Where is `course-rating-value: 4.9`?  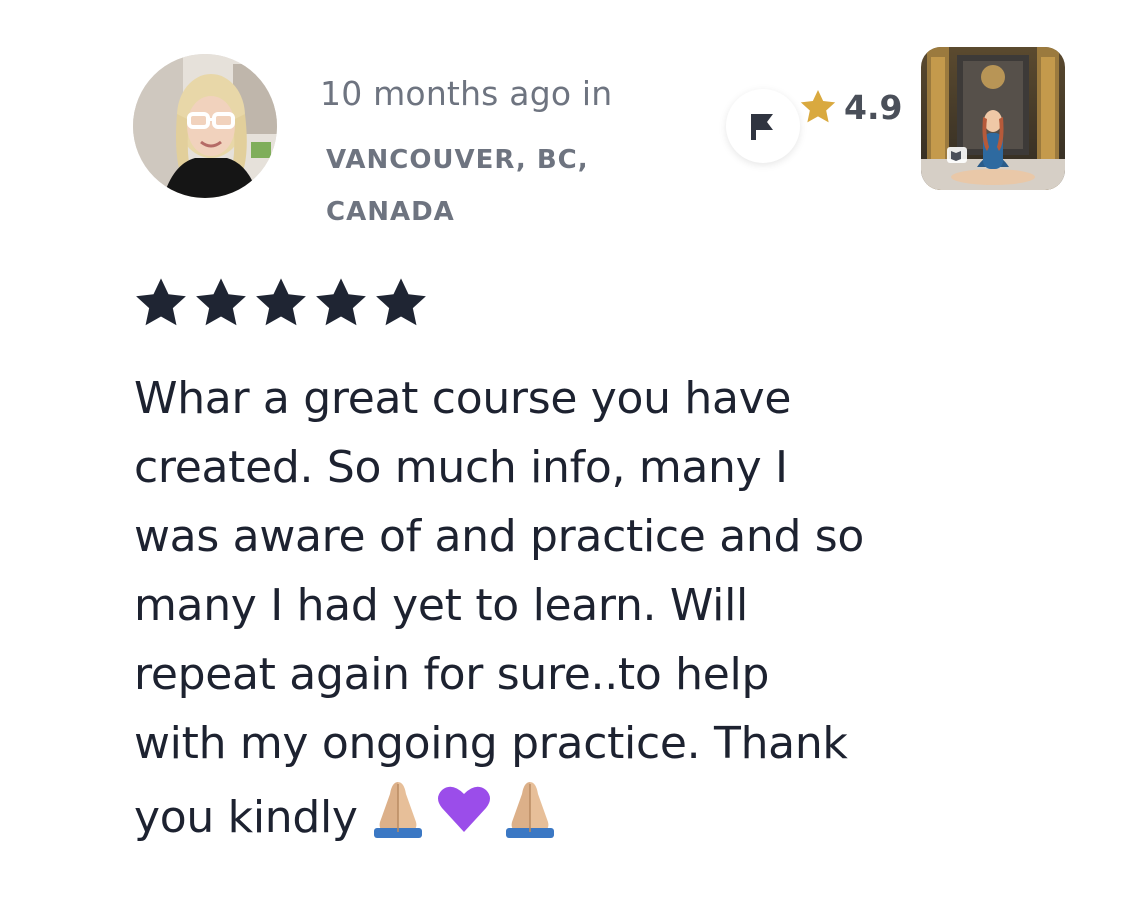
course-rating-value: 4.9 is located at coordinates (873, 107).